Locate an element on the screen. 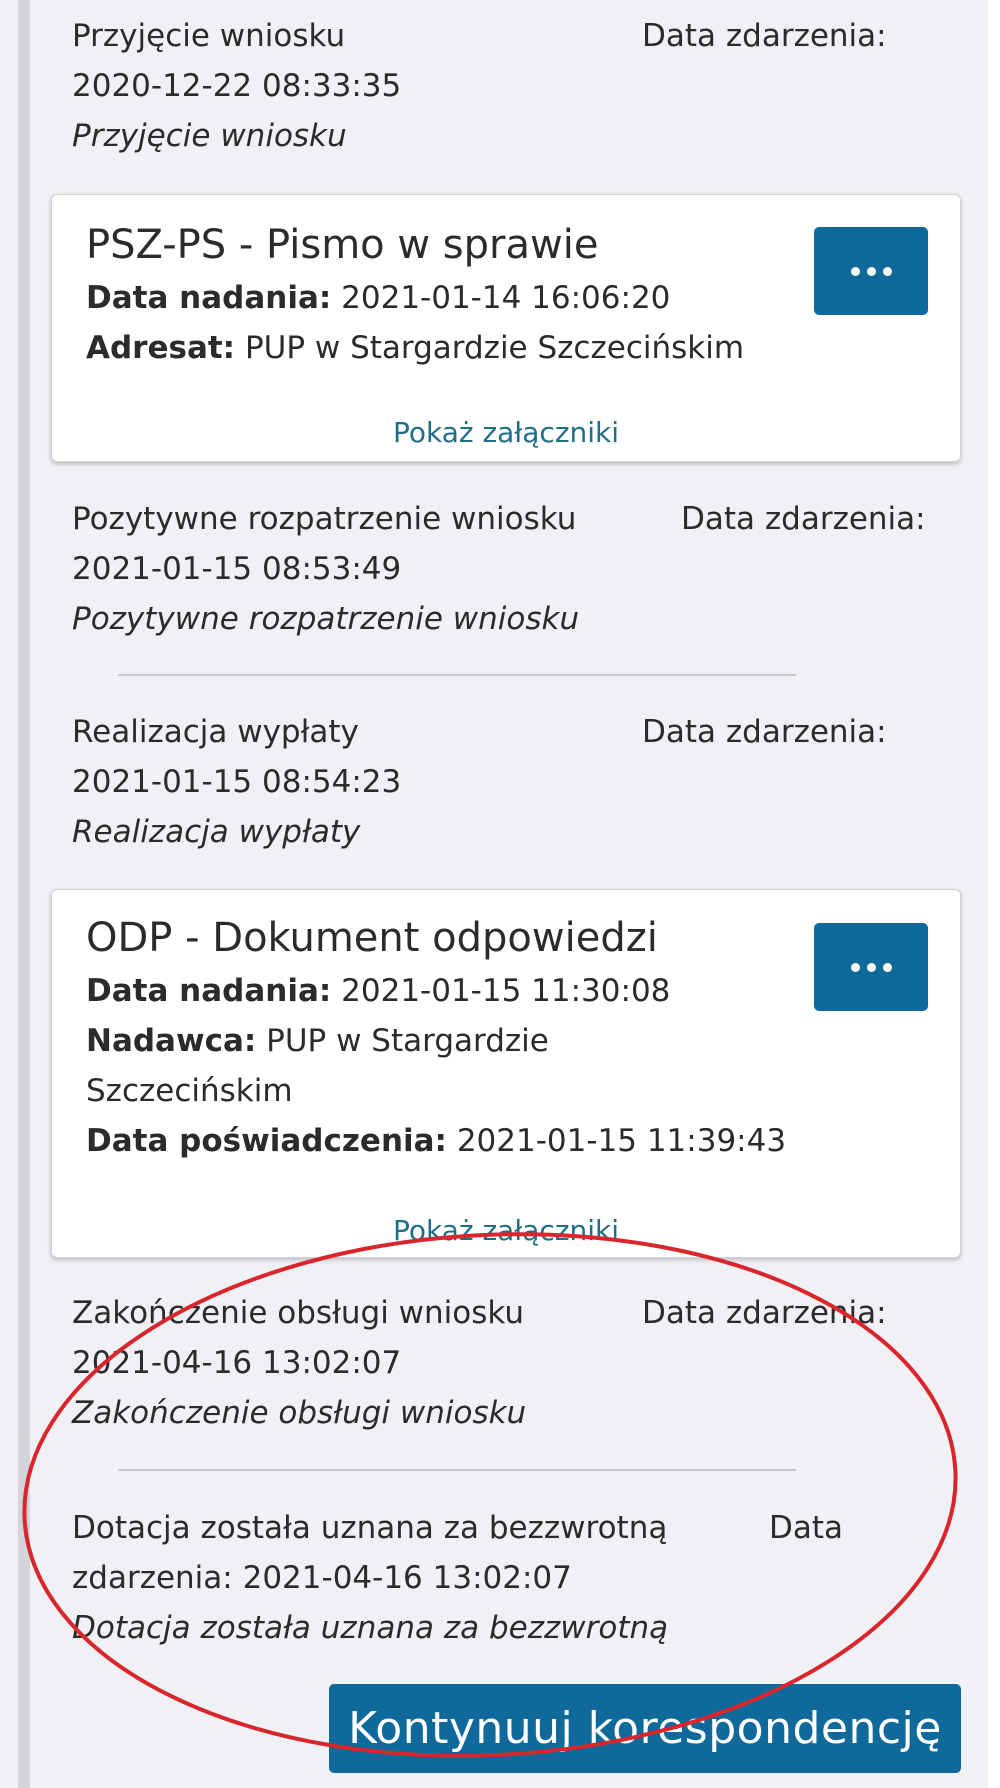  event-description: Realizacja wypłaty is located at coordinates (216, 832).